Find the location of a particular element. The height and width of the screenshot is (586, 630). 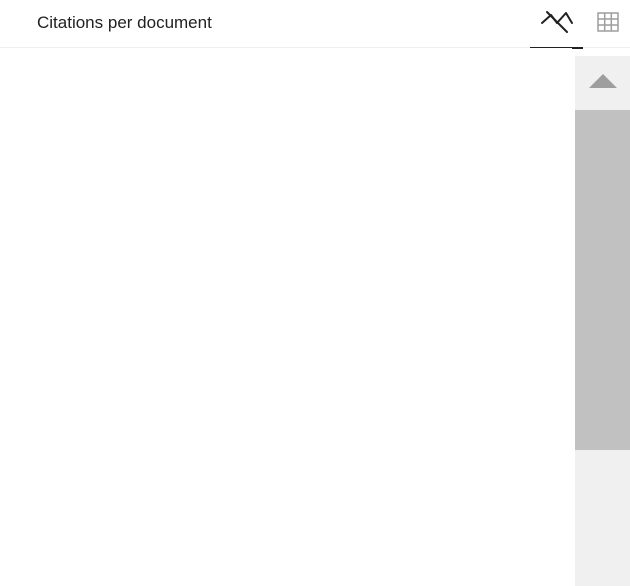

scroll-up-button is located at coordinates (602, 82).